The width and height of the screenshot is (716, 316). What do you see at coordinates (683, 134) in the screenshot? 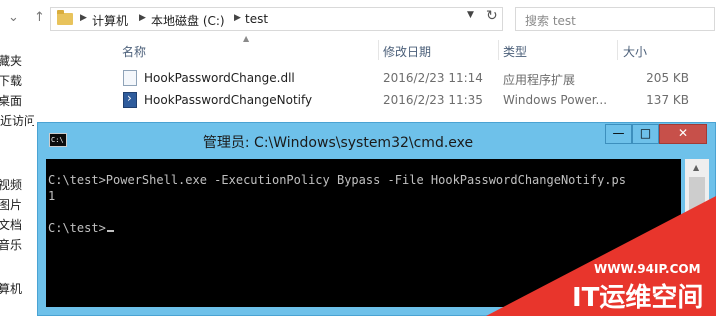
I see `close-button: ✕` at bounding box center [683, 134].